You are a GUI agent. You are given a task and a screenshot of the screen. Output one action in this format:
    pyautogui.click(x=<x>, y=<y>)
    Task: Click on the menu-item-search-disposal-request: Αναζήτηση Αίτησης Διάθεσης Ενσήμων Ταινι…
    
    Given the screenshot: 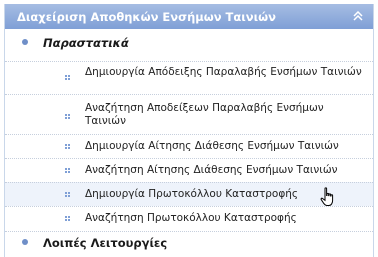 What is the action you would take?
    pyautogui.click(x=189, y=170)
    